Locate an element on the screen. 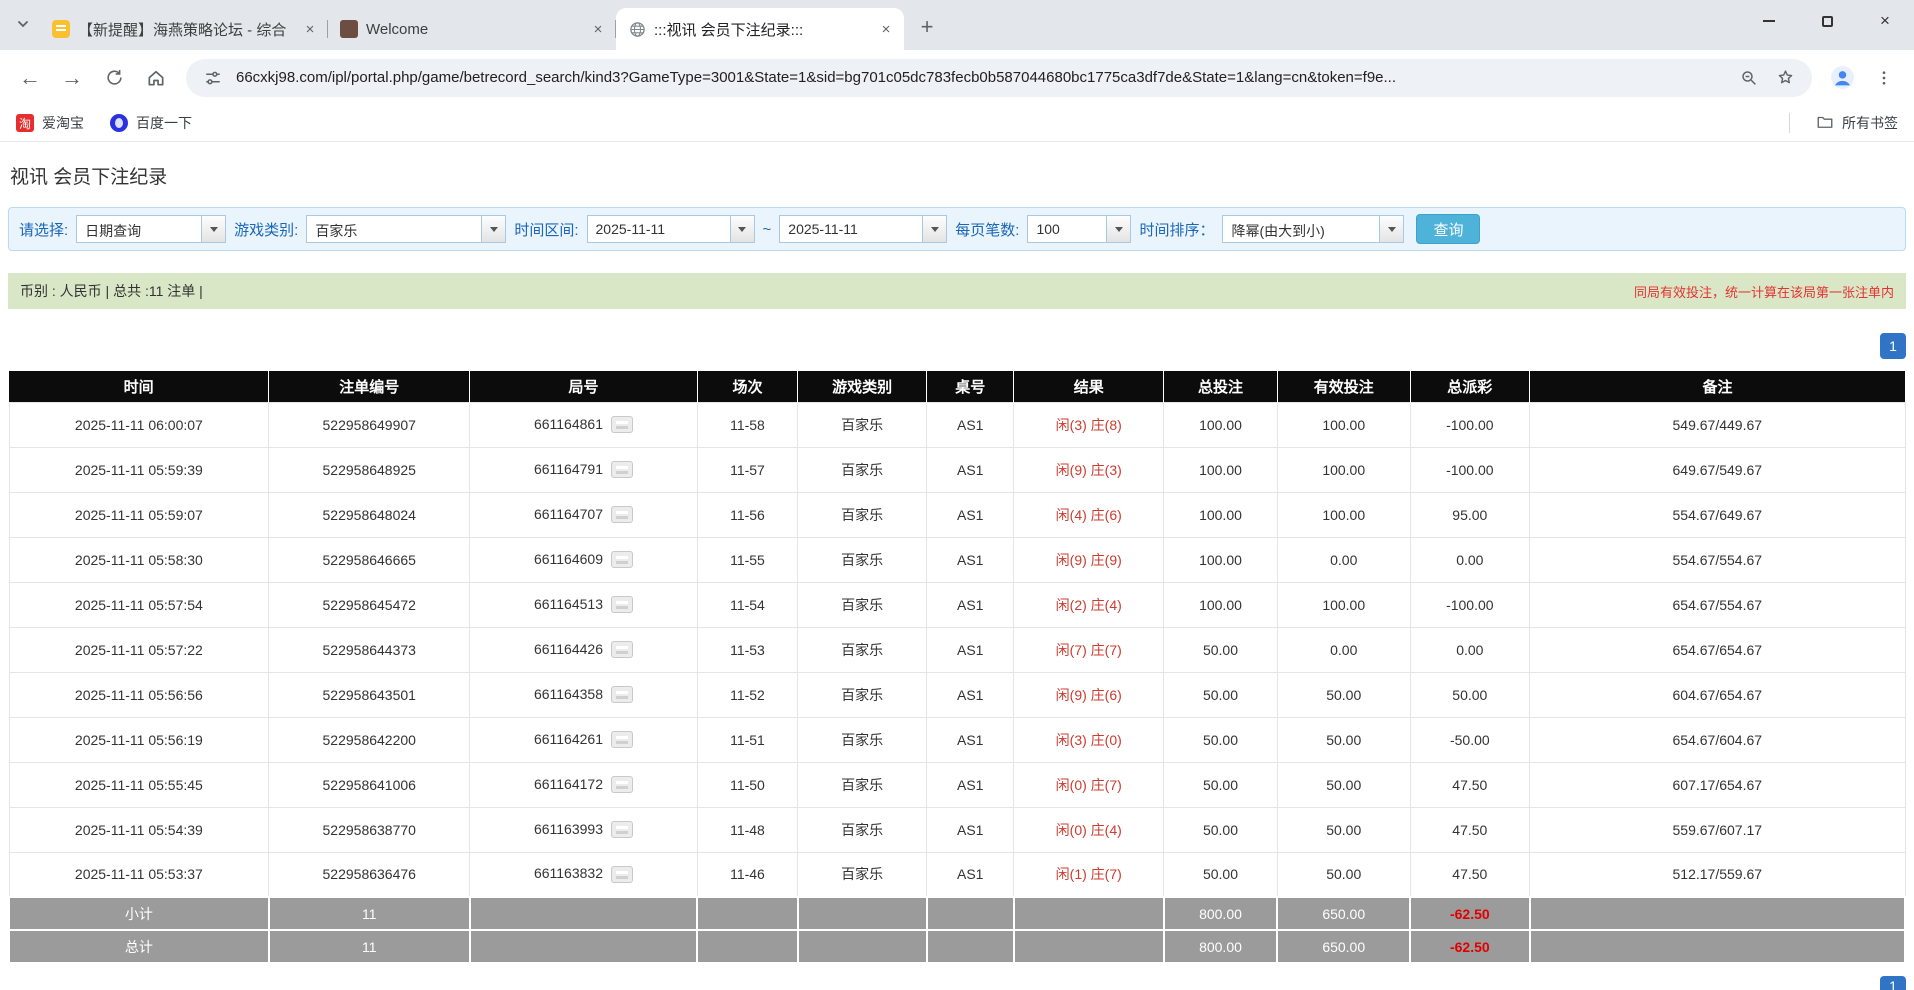 The width and height of the screenshot is (1914, 990). minimize-button is located at coordinates (1769, 21).